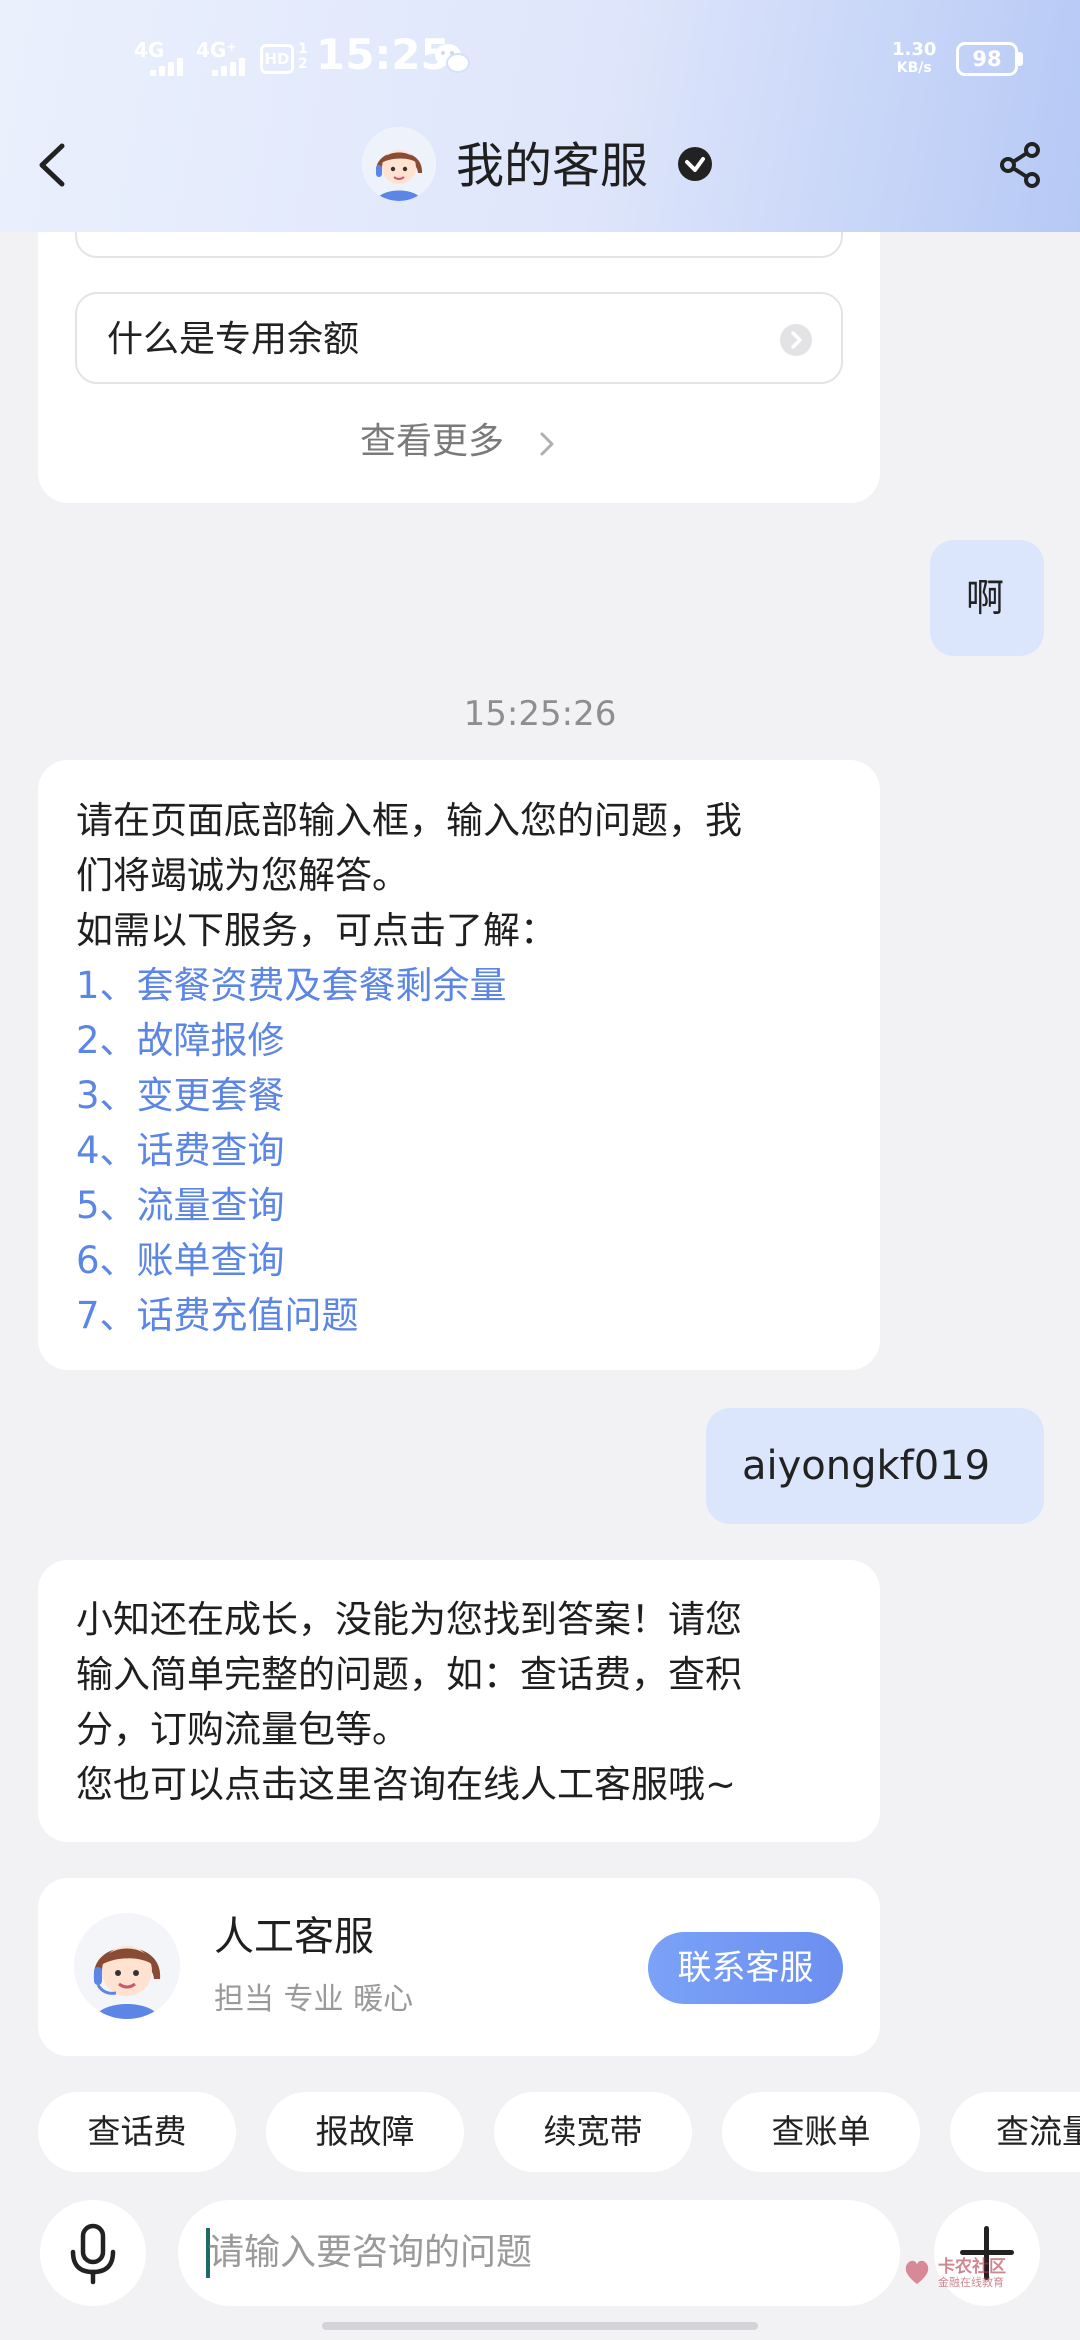  I want to click on agent-avatar, so click(127, 1966).